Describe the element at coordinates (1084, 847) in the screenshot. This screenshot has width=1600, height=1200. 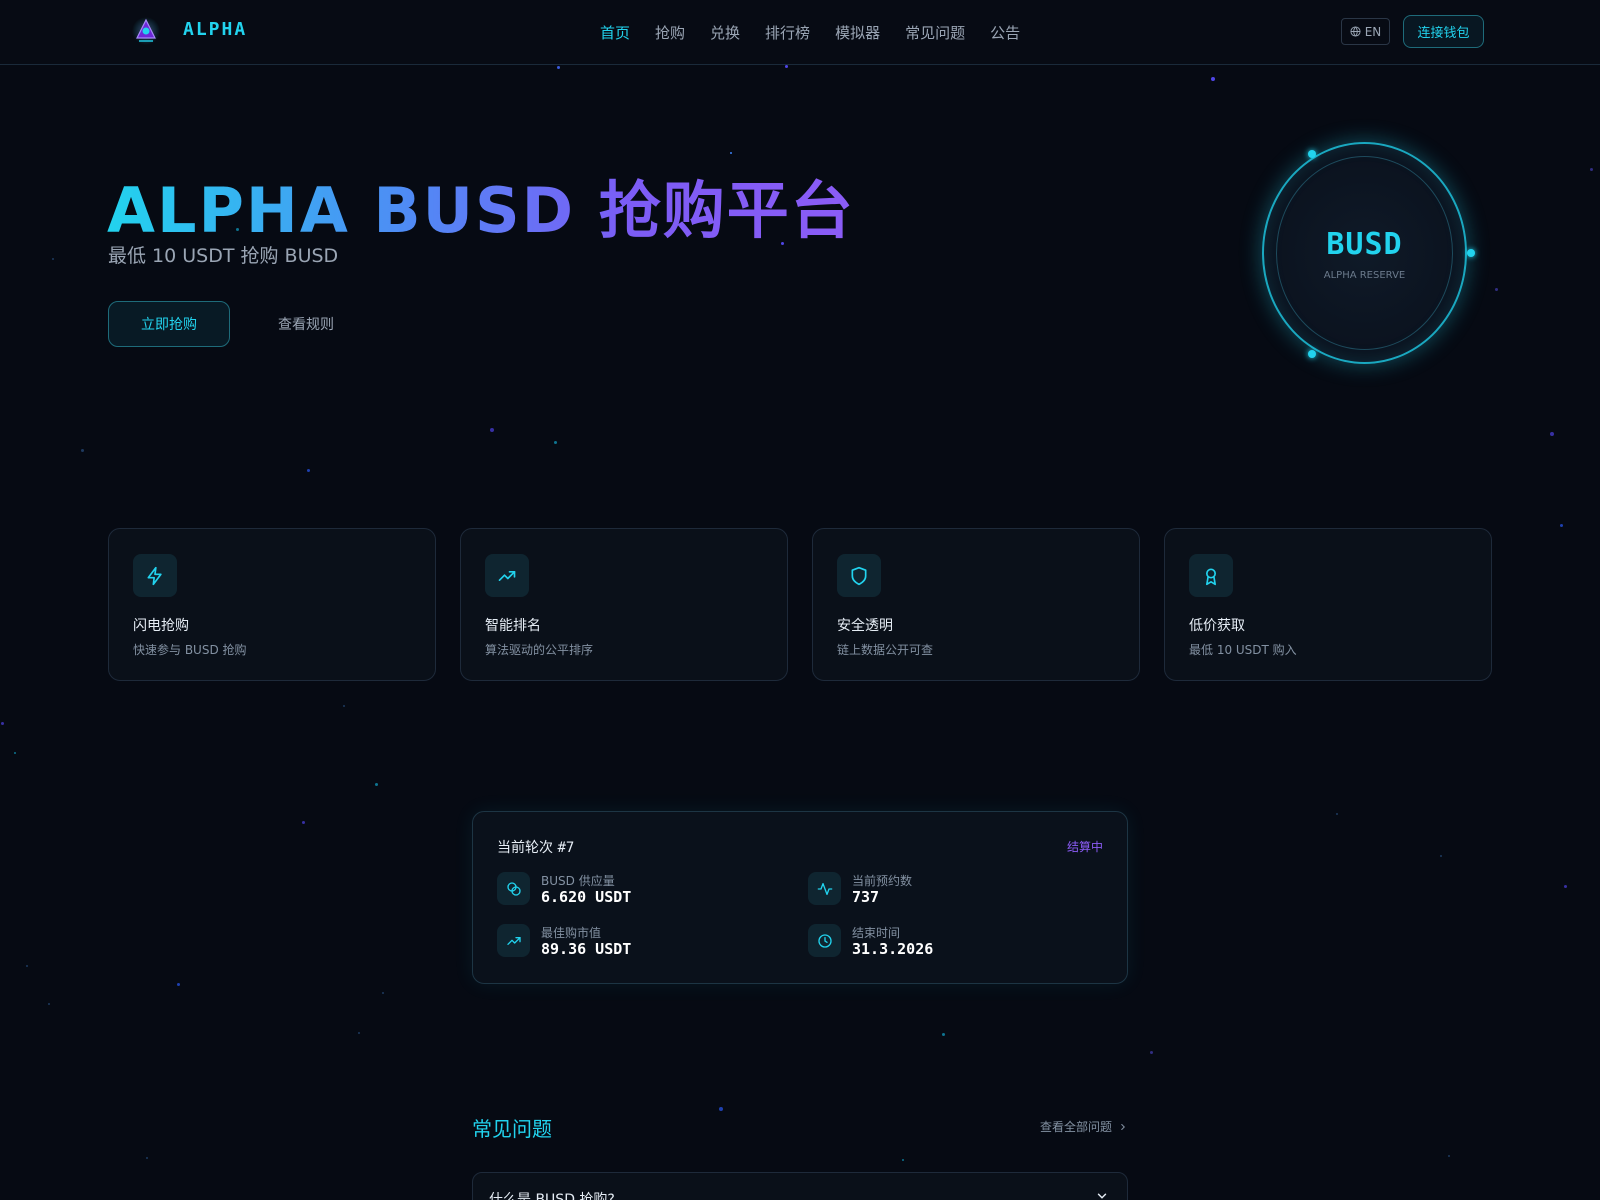
I see `round-status-badge: 结算中` at that location.